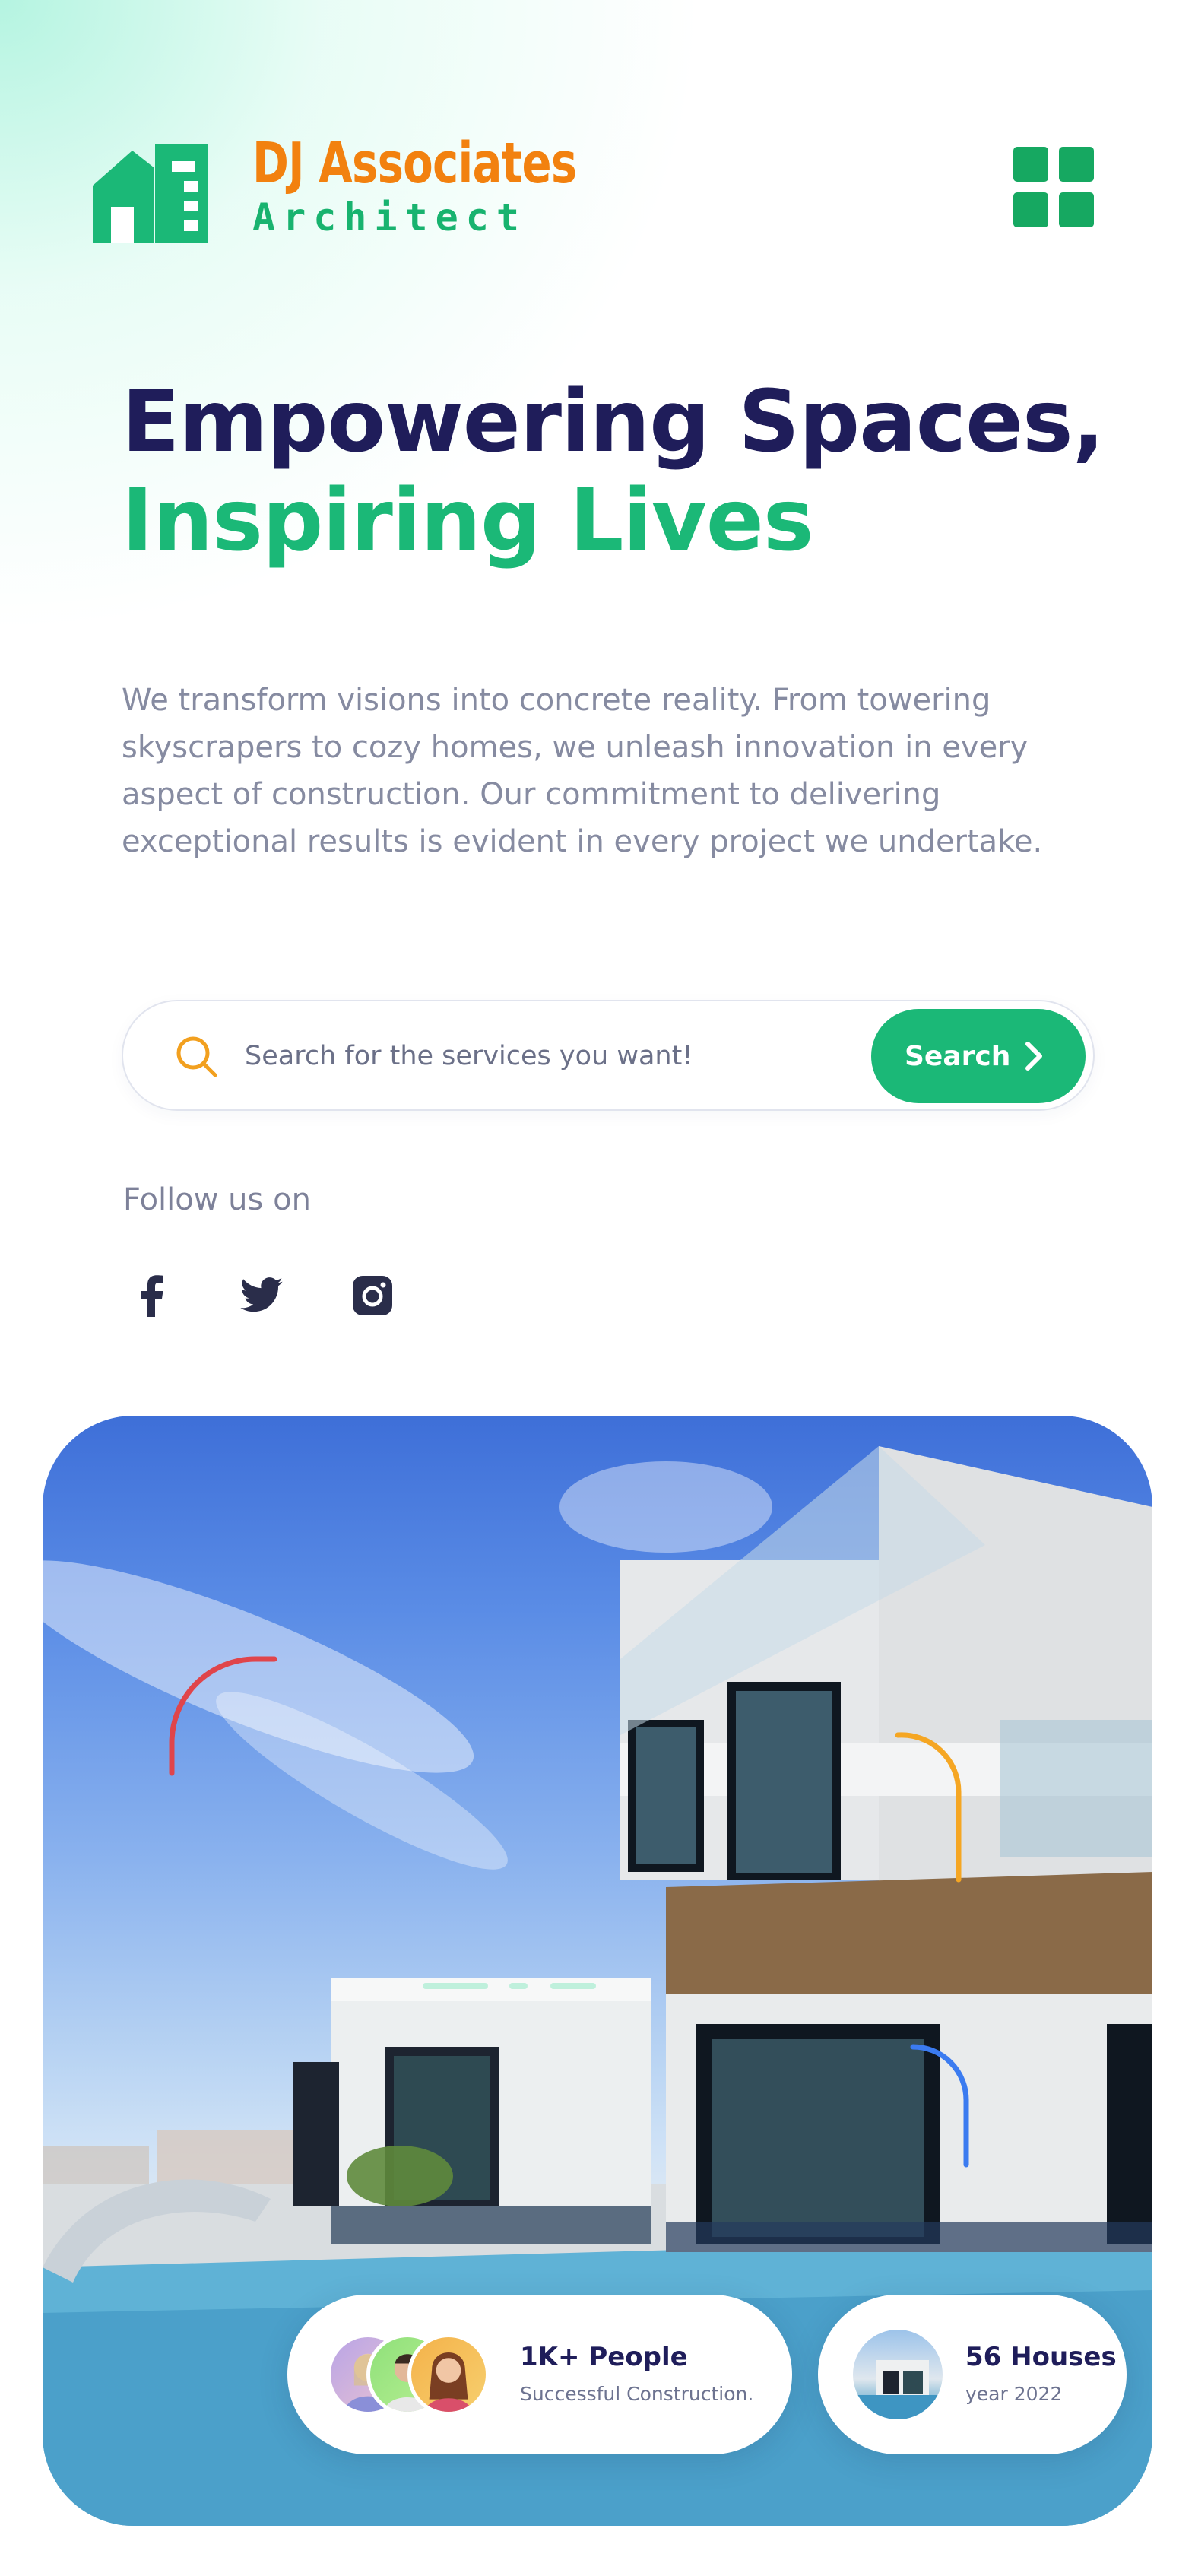 The width and height of the screenshot is (1195, 2576). I want to click on search-icon, so click(197, 1056).